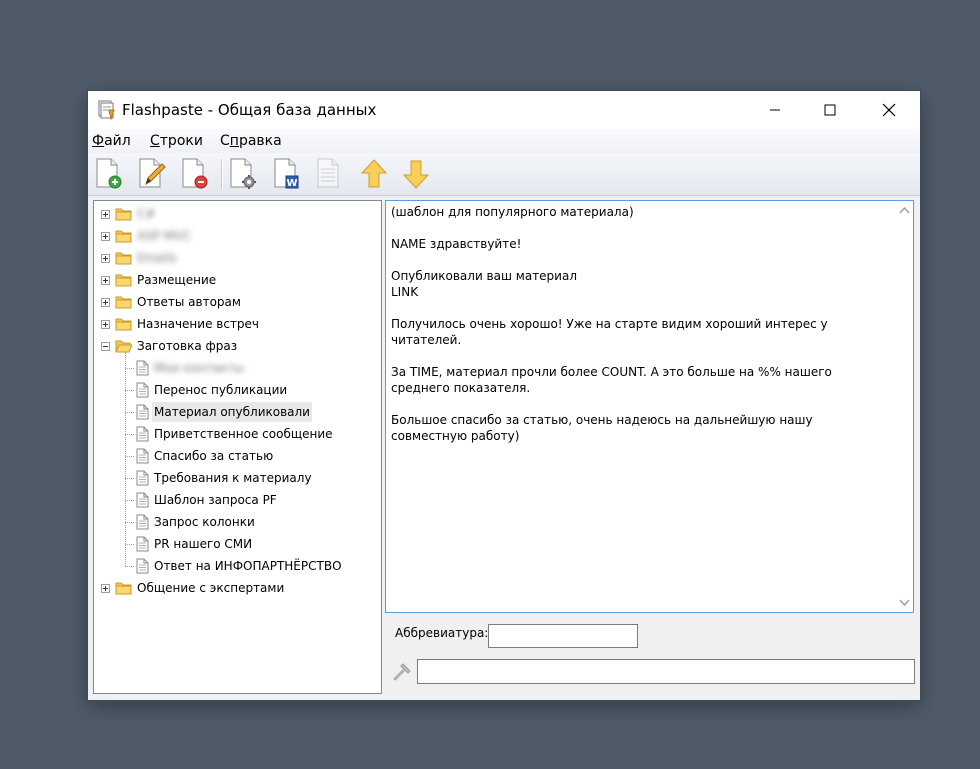 The height and width of the screenshot is (769, 980). What do you see at coordinates (215, 500) in the screenshot?
I see `tree-item-label: Шаблон запроса PF` at bounding box center [215, 500].